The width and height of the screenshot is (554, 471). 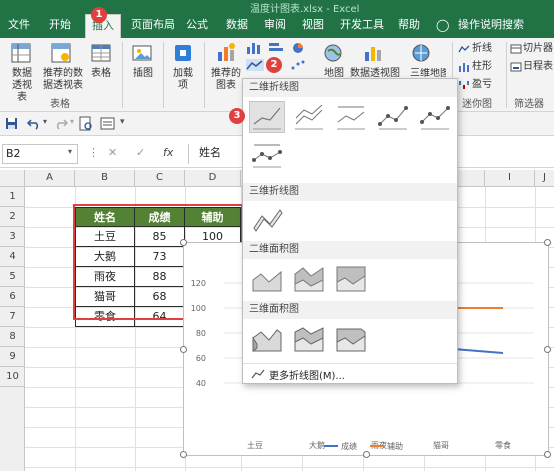 I want to click on bar-chart-icon, so click(x=276, y=48).